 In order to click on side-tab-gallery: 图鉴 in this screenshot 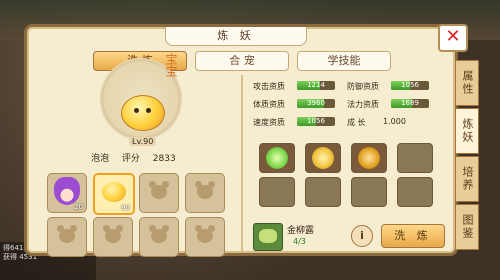, I will do `click(467, 227)`.